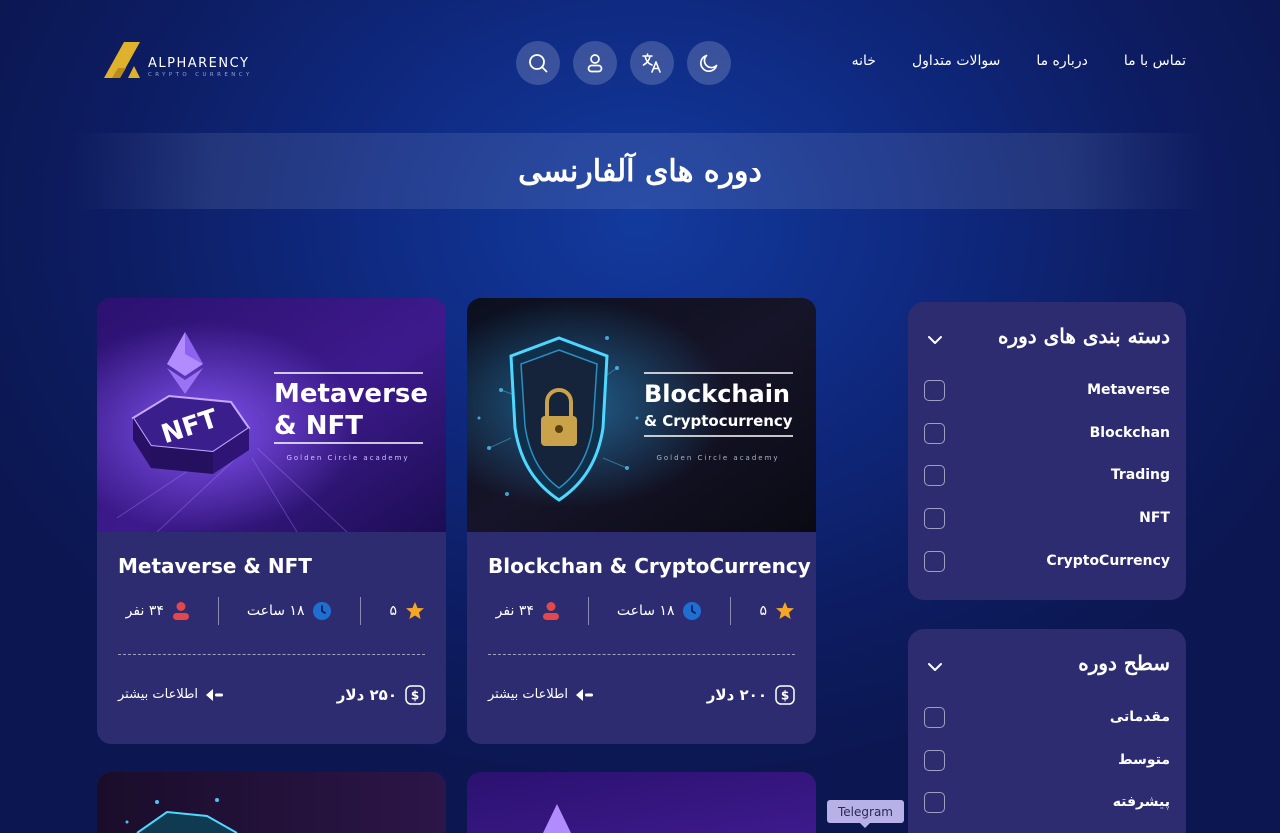 This screenshot has height=833, width=1280. Describe the element at coordinates (1061, 61) in the screenshot. I see `nav-about: درباره ما` at that location.